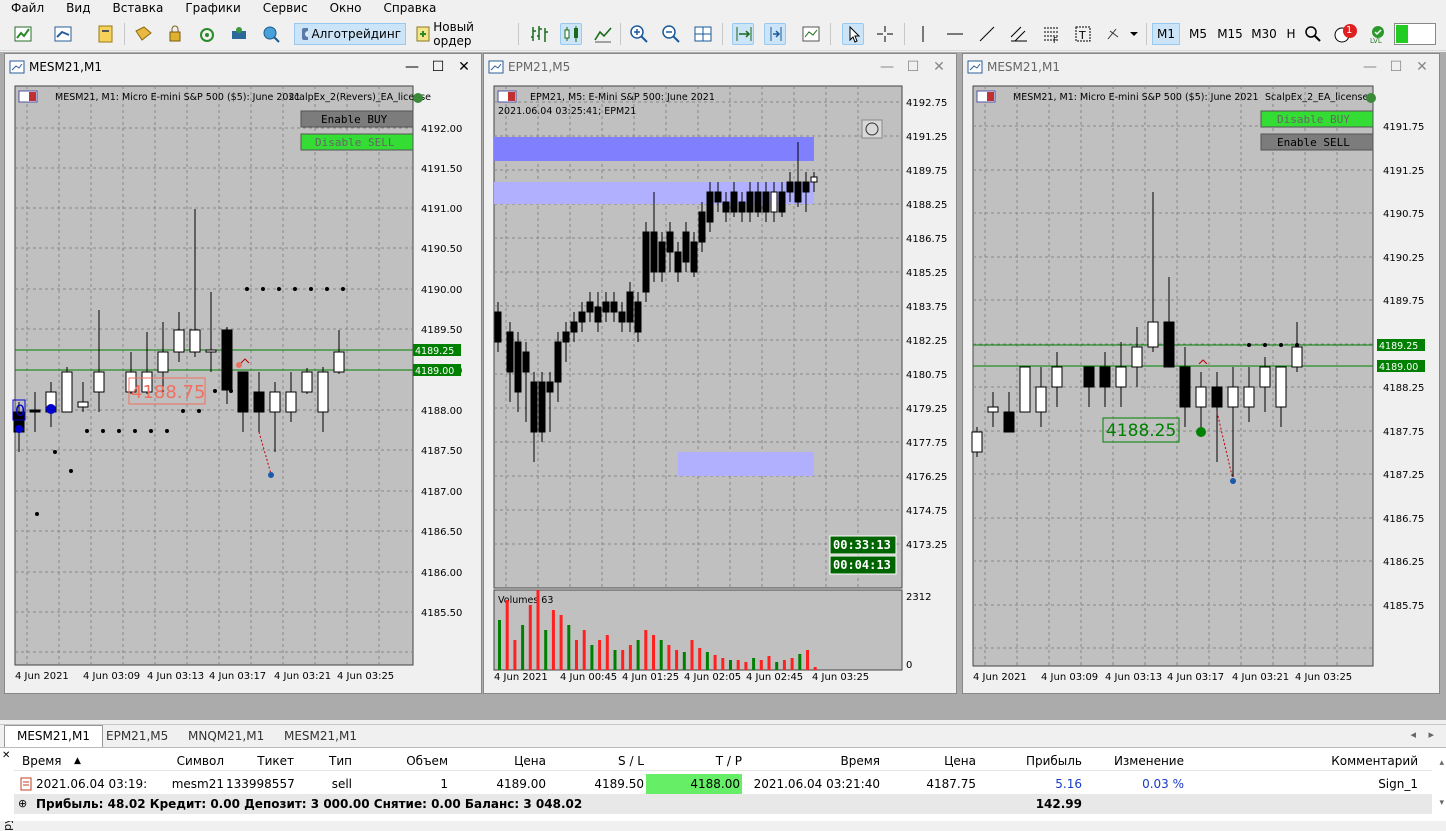  I want to click on col-tp: T / P, so click(694, 761).